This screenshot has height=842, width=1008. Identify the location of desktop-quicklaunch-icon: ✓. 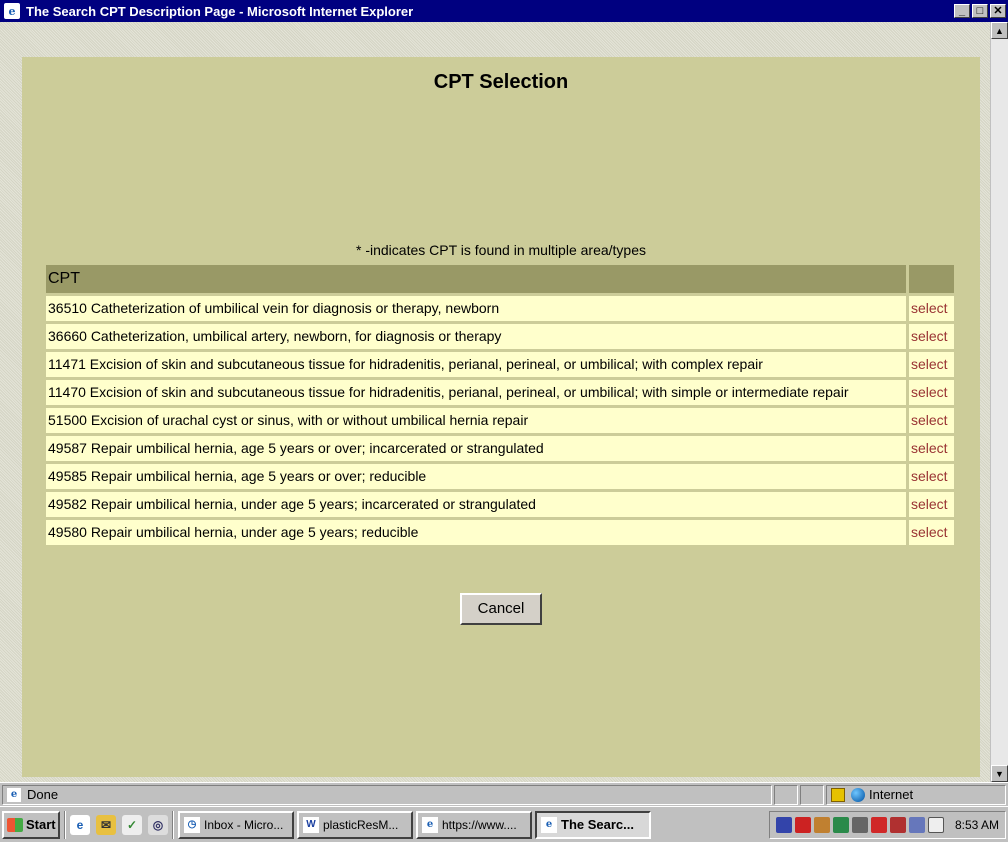
(132, 824).